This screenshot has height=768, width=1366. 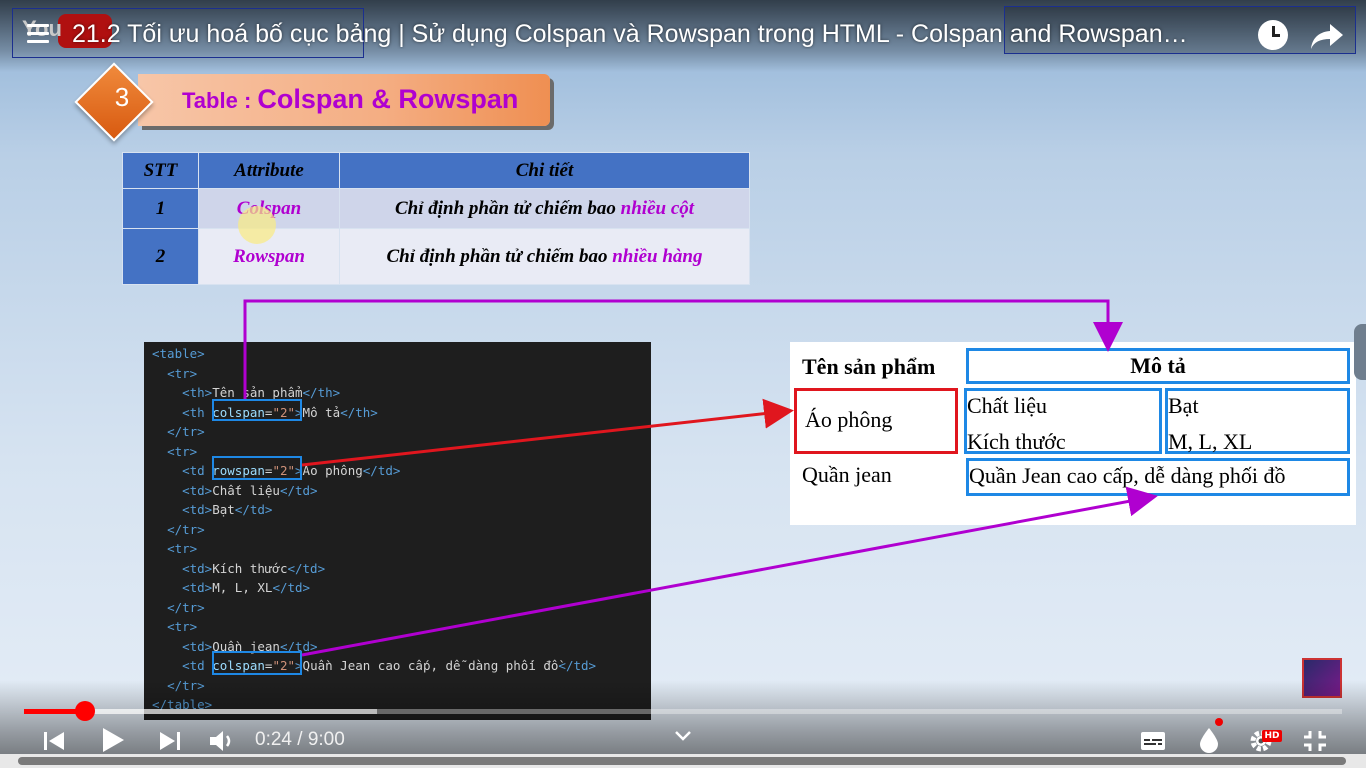 I want to click on detail-highlight: nhiều cột, so click(x=657, y=208).